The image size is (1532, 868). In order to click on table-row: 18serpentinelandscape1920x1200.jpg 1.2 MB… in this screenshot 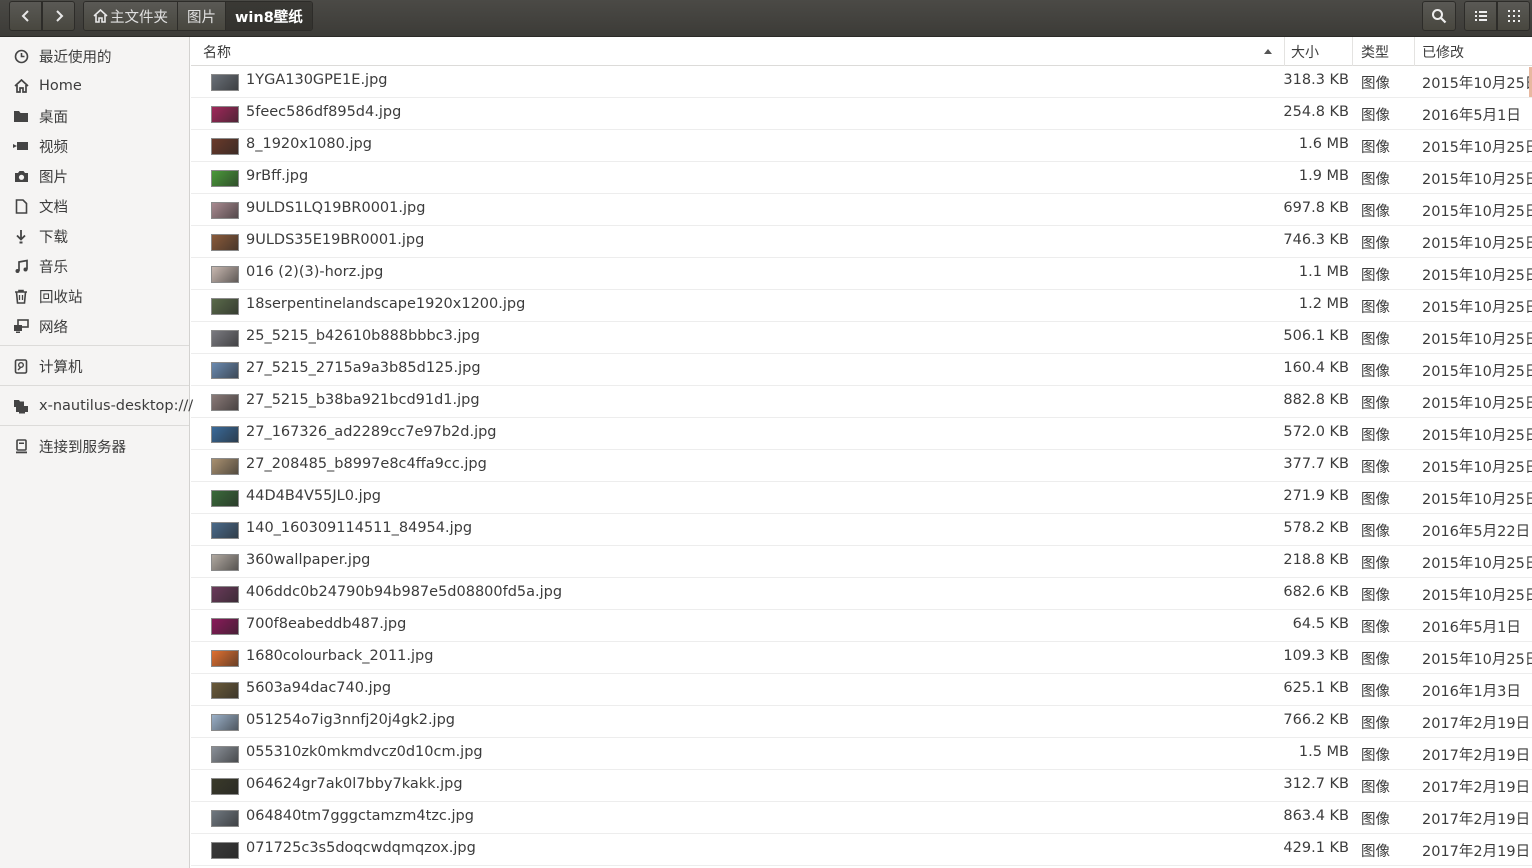, I will do `click(861, 306)`.